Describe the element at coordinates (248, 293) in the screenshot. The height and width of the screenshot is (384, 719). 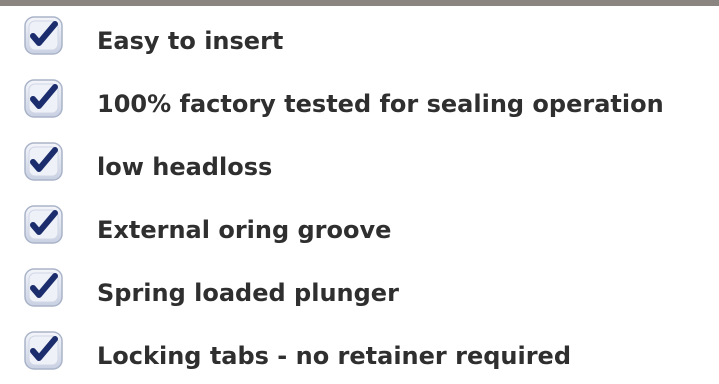
I see `feature-label: Spring loaded plunger` at that location.